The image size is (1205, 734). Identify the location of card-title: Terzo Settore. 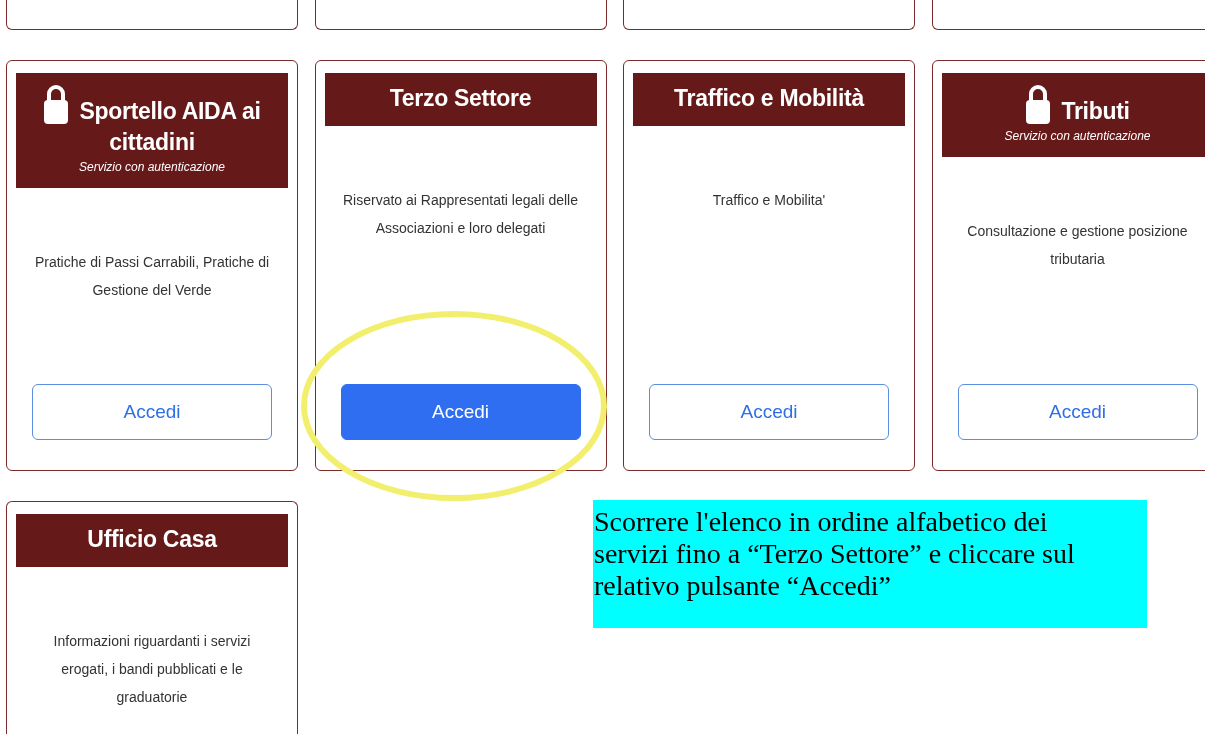
(460, 98).